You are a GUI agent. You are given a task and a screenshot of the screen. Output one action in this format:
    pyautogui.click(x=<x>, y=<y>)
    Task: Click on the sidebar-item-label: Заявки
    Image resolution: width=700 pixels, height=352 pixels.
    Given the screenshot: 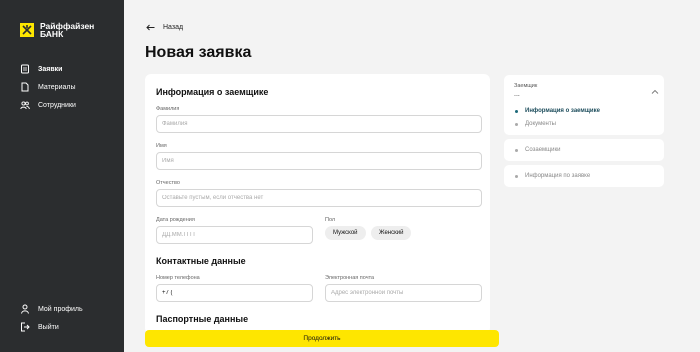 What is the action you would take?
    pyautogui.click(x=50, y=69)
    